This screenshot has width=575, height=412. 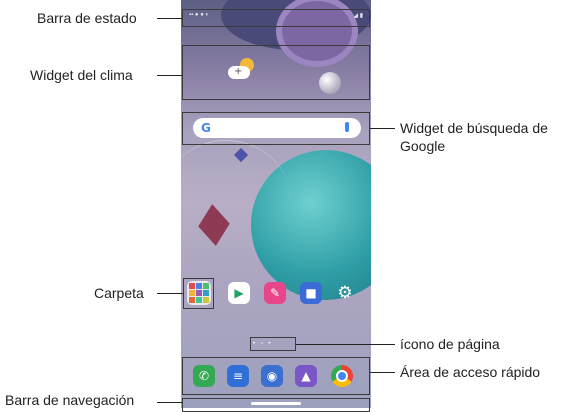 I want to click on folder-leader, so click(x=170, y=293).